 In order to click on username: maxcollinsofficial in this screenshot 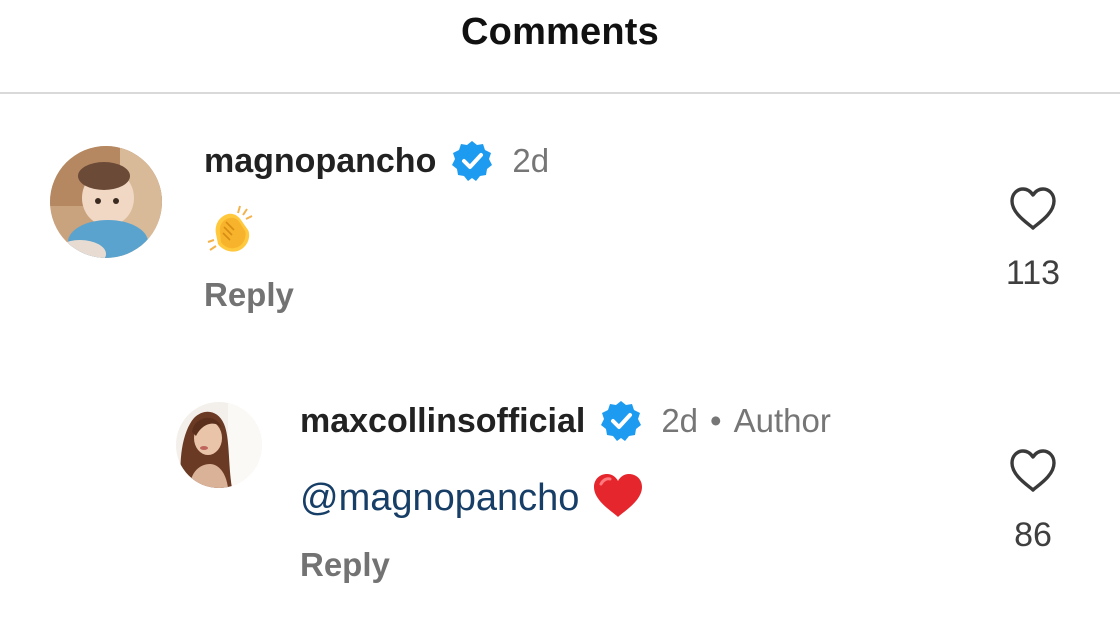, I will do `click(442, 421)`.